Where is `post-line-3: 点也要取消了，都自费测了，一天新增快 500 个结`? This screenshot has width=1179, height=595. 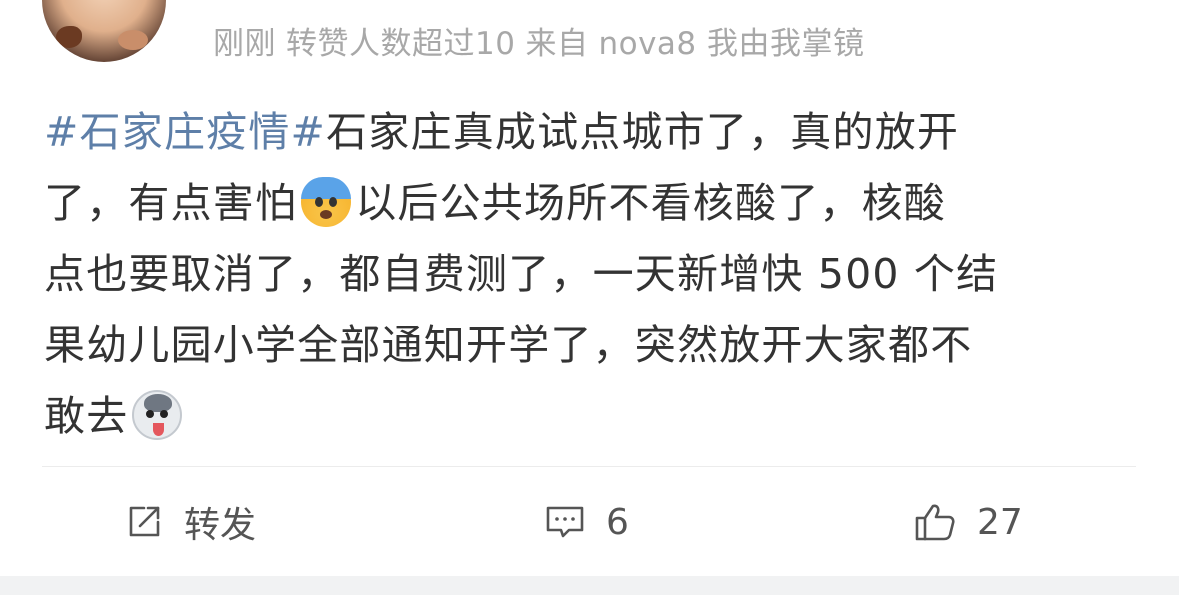
post-line-3: 点也要取消了，都自费测了，一天新增快 500 个结 is located at coordinates (521, 274).